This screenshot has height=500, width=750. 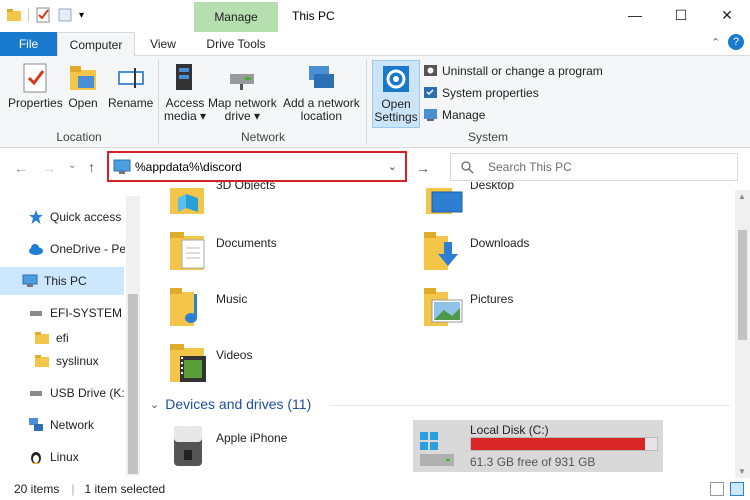 What do you see at coordinates (396, 94) in the screenshot?
I see `open-settings-button: Open Settings` at bounding box center [396, 94].